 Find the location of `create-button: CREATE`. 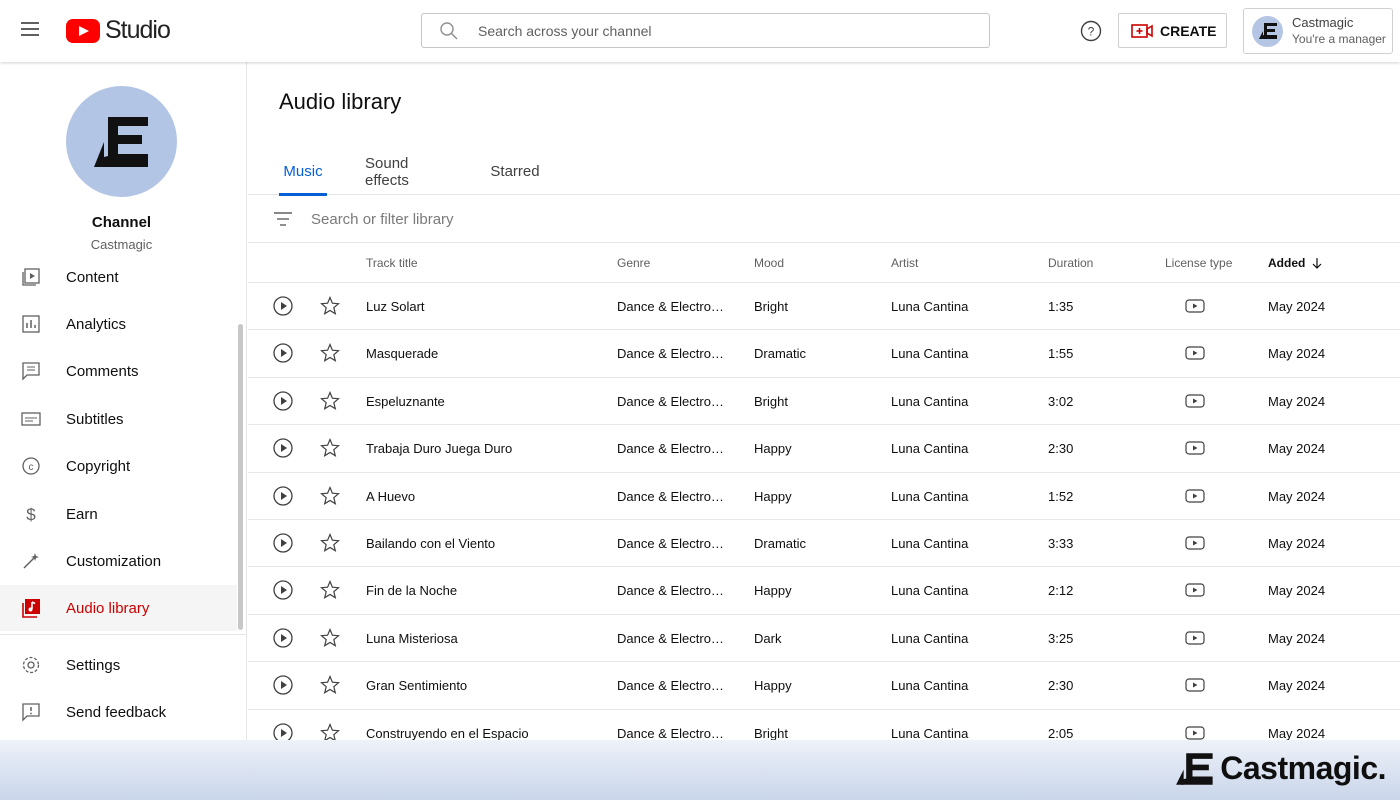

create-button: CREATE is located at coordinates (1172, 30).